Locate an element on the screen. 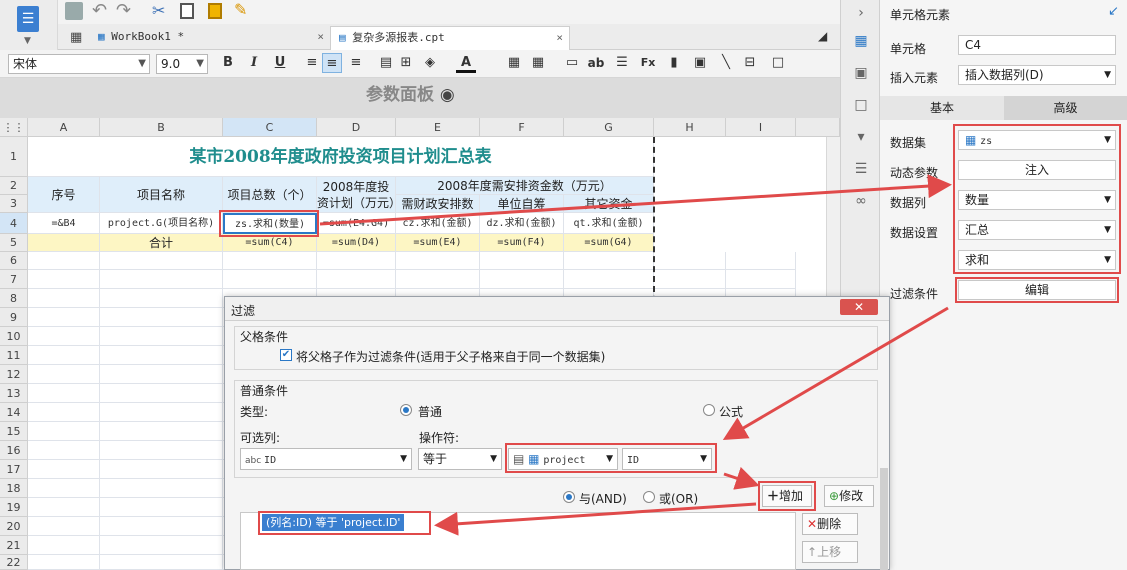 The height and width of the screenshot is (570, 1127). arrow-add-to-condition is located at coordinates (595, 519).